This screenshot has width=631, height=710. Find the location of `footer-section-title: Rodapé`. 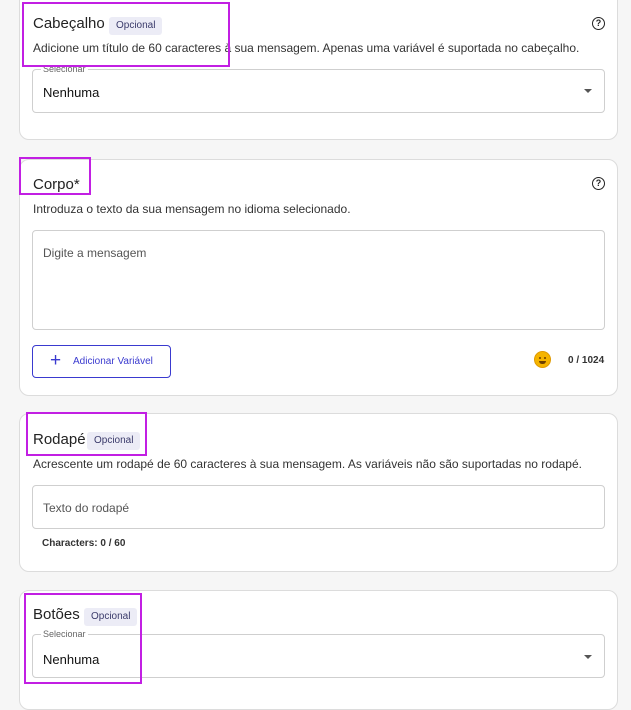

footer-section-title: Rodapé is located at coordinates (59, 439).